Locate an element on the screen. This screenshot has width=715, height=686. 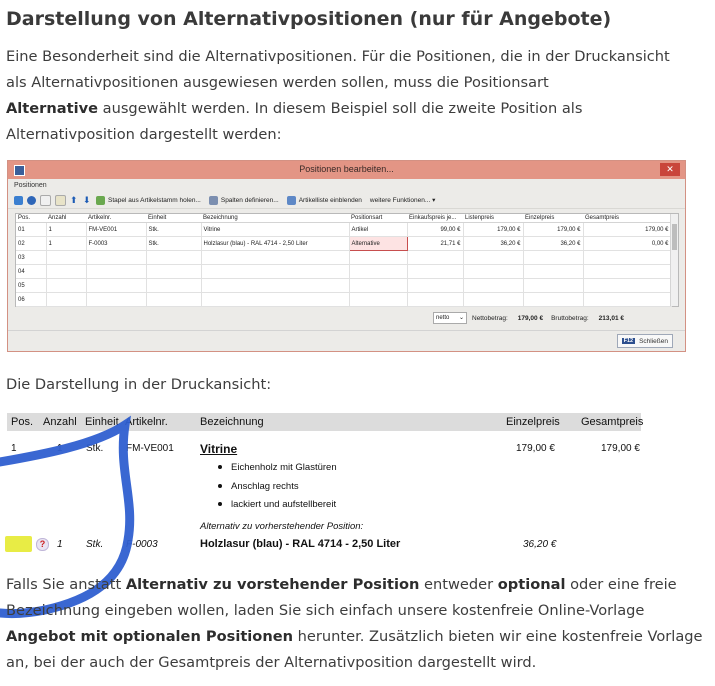
outro-text: Falls Sie anstatt is located at coordinates (66, 584).